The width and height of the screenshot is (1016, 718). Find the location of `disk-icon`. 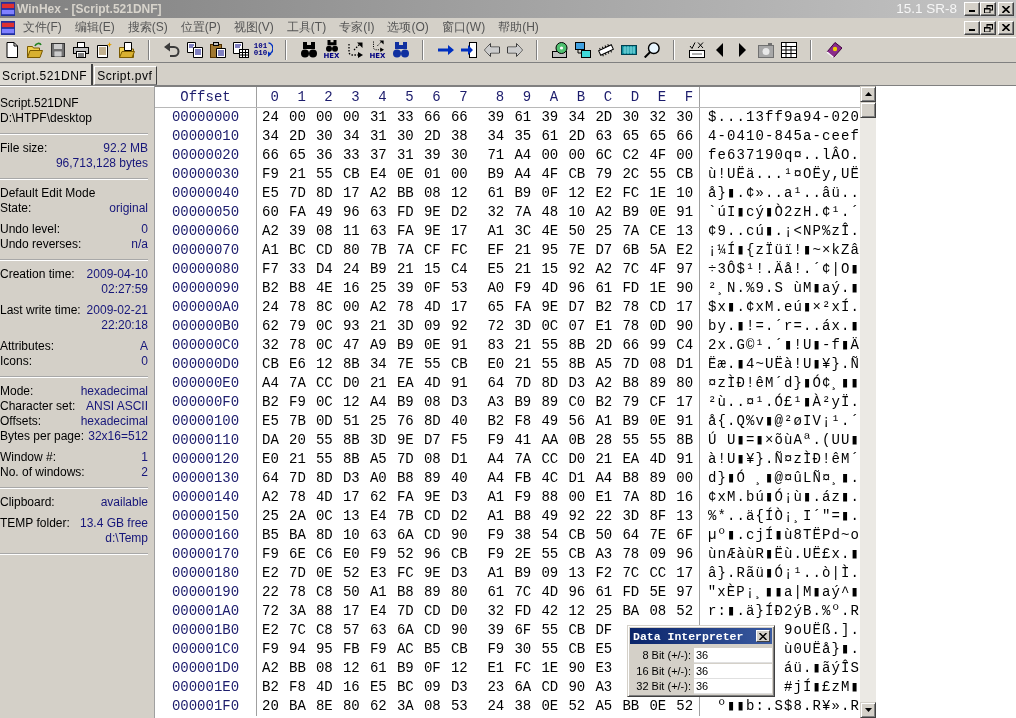

disk-icon is located at coordinates (559, 50).